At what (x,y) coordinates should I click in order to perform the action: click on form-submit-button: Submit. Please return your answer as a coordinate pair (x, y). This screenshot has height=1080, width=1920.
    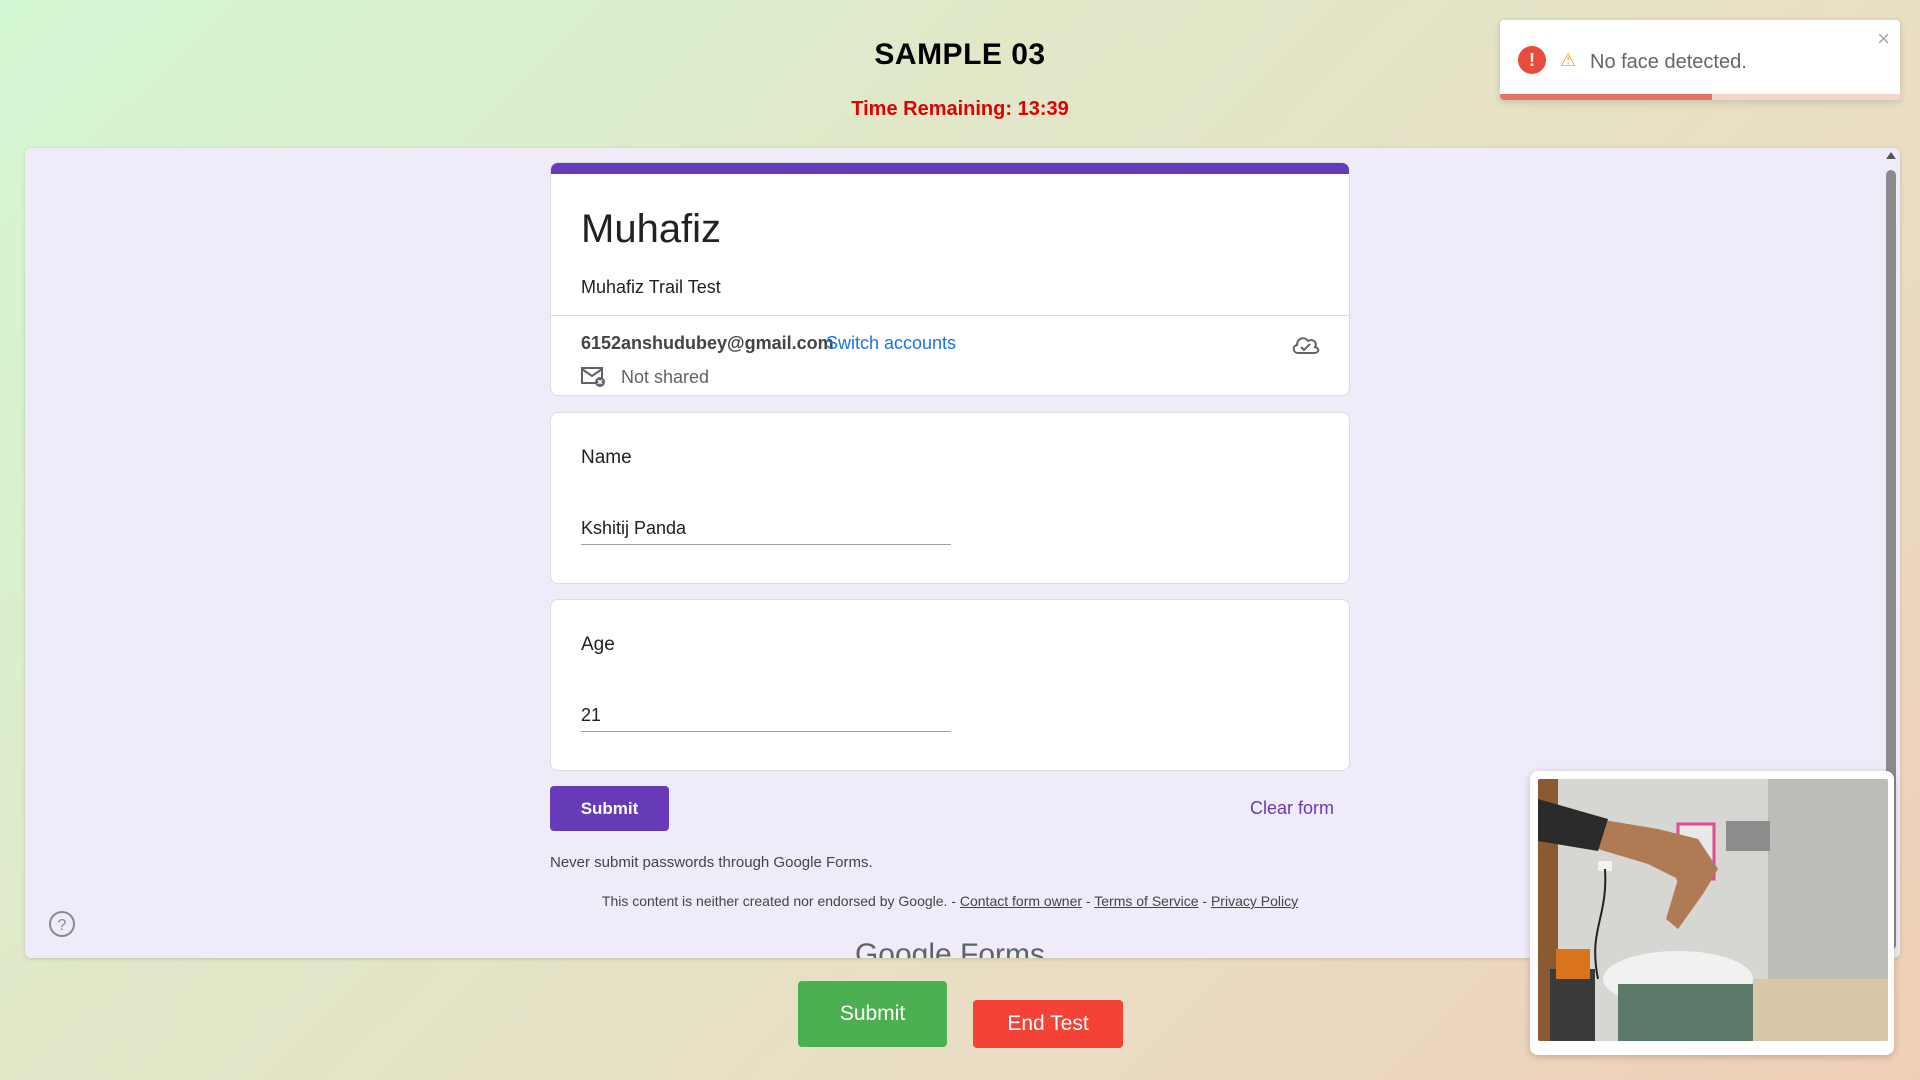
    Looking at the image, I should click on (609, 808).